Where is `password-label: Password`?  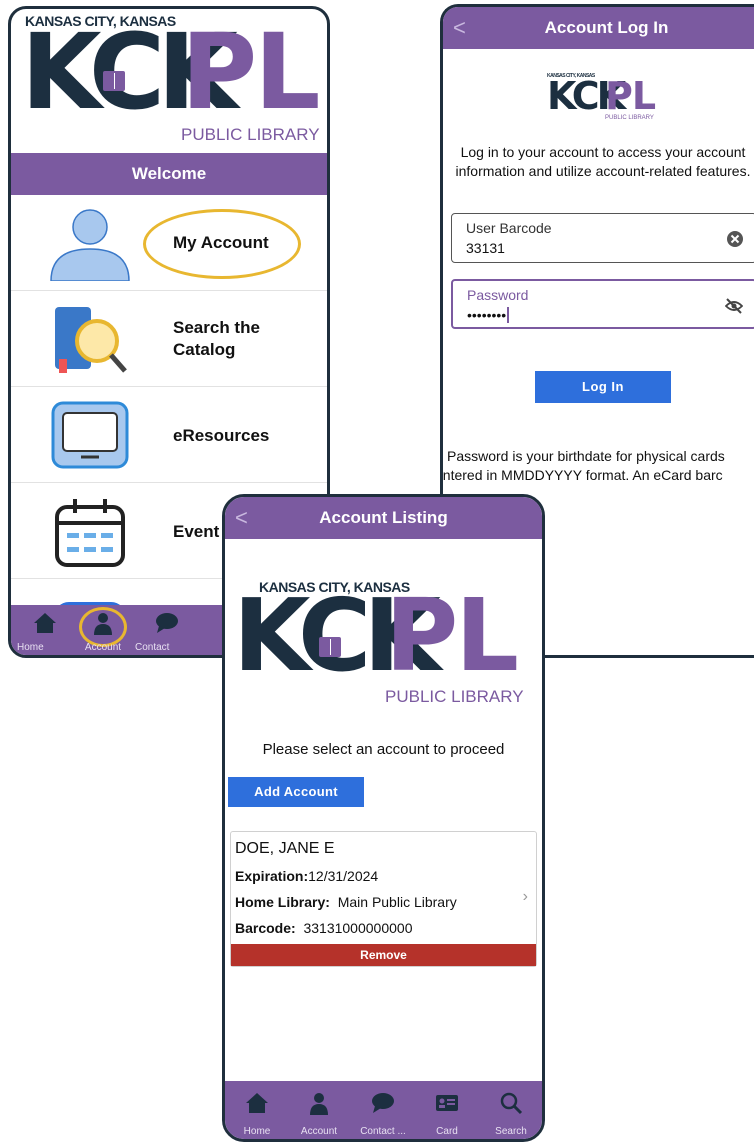 password-label: Password is located at coordinates (498, 295).